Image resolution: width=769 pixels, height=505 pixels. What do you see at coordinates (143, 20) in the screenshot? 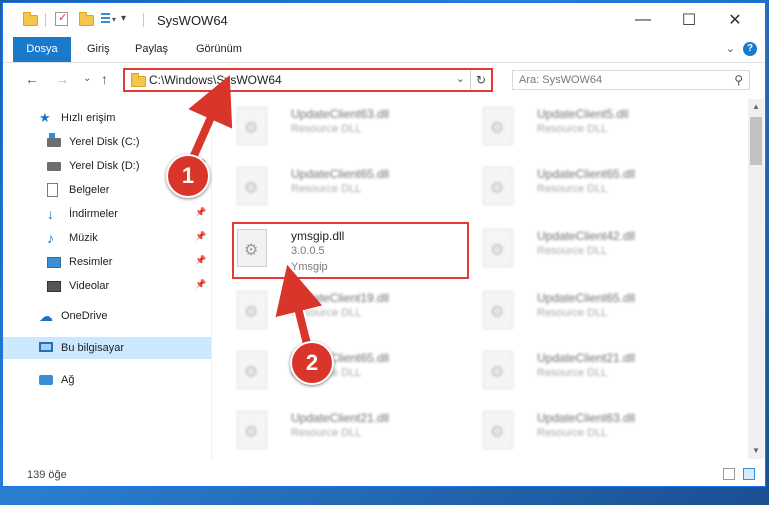
I see `separator` at bounding box center [143, 20].